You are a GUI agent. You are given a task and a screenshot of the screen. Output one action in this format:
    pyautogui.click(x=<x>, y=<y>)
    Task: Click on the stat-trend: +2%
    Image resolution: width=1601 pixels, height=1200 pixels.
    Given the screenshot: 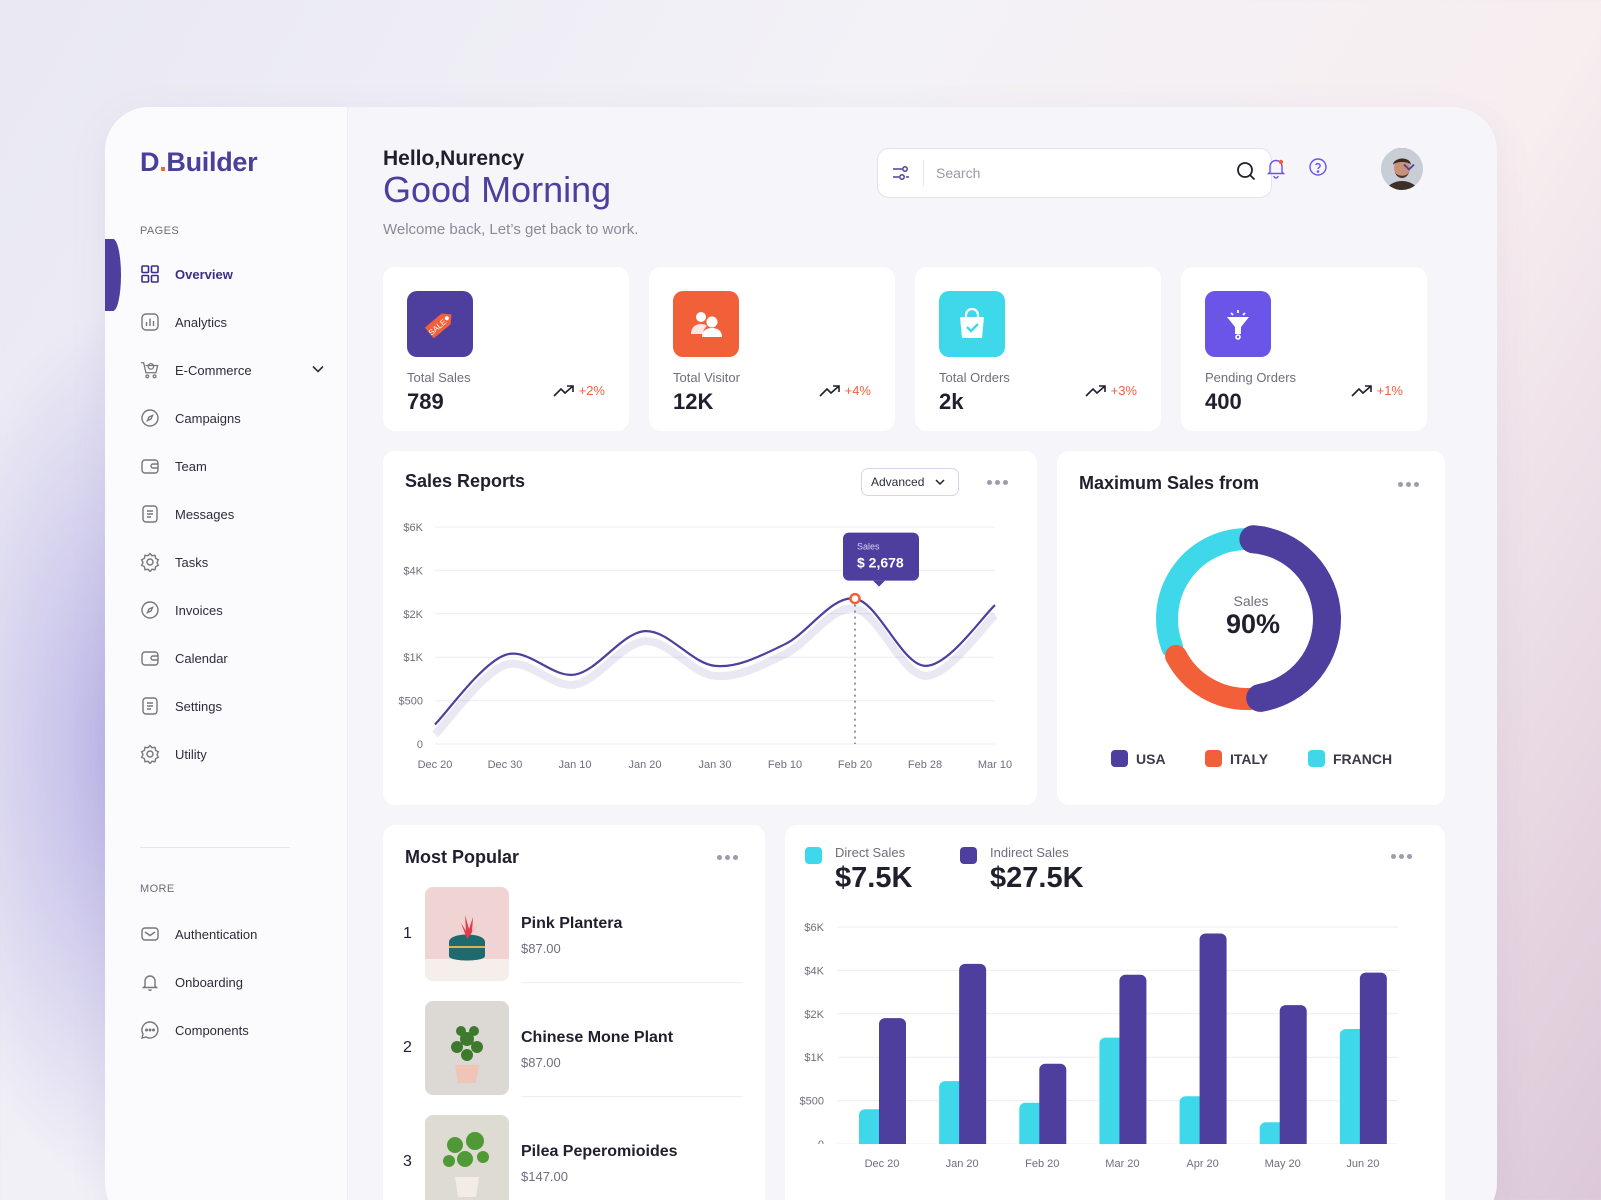 What is the action you would take?
    pyautogui.click(x=579, y=390)
    